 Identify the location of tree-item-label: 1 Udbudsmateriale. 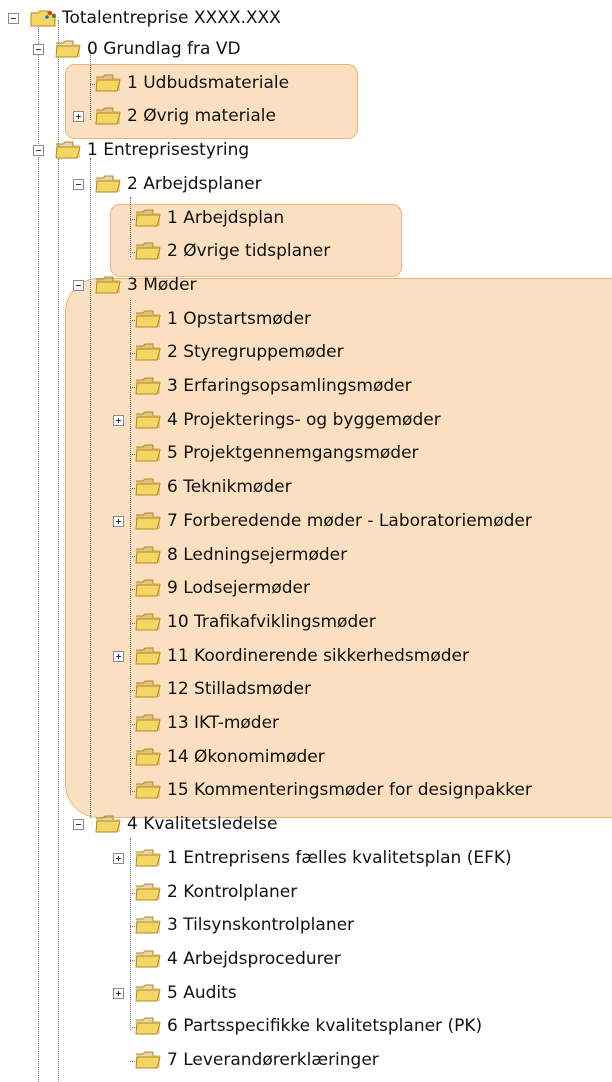
(208, 83).